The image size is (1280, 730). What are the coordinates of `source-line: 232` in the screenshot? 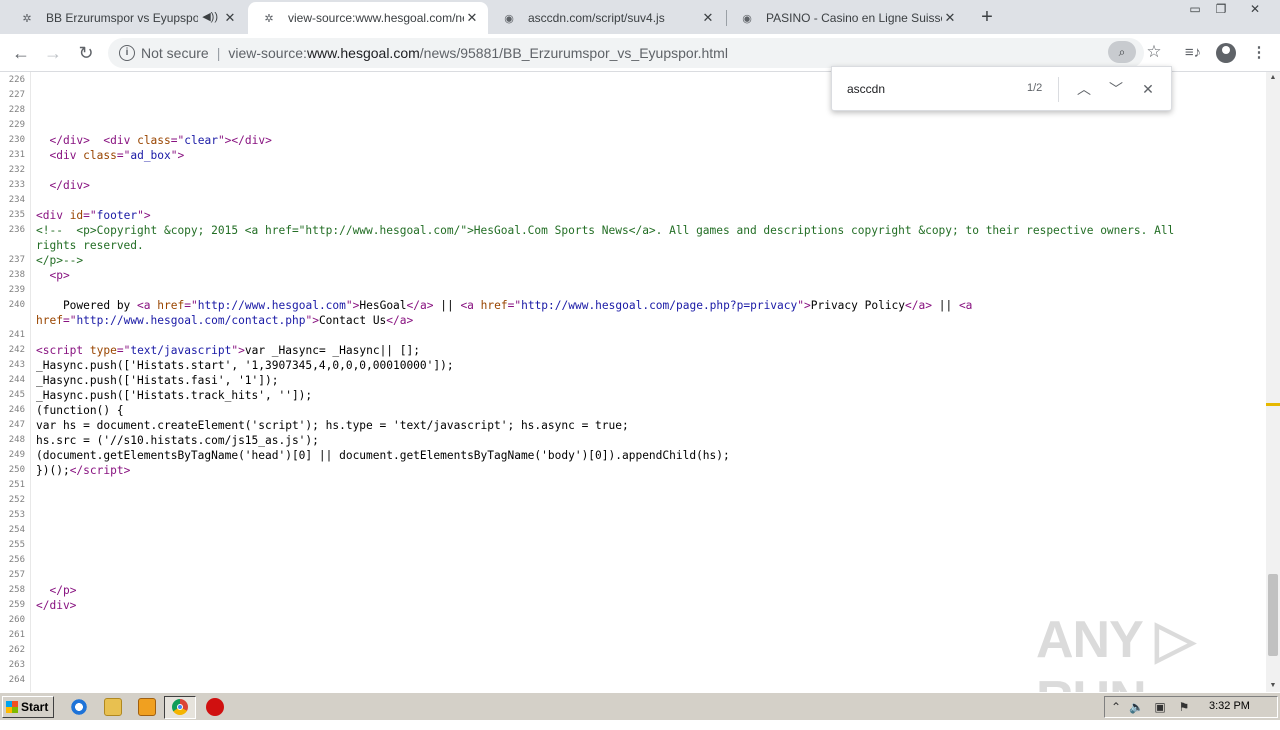 It's located at (633, 170).